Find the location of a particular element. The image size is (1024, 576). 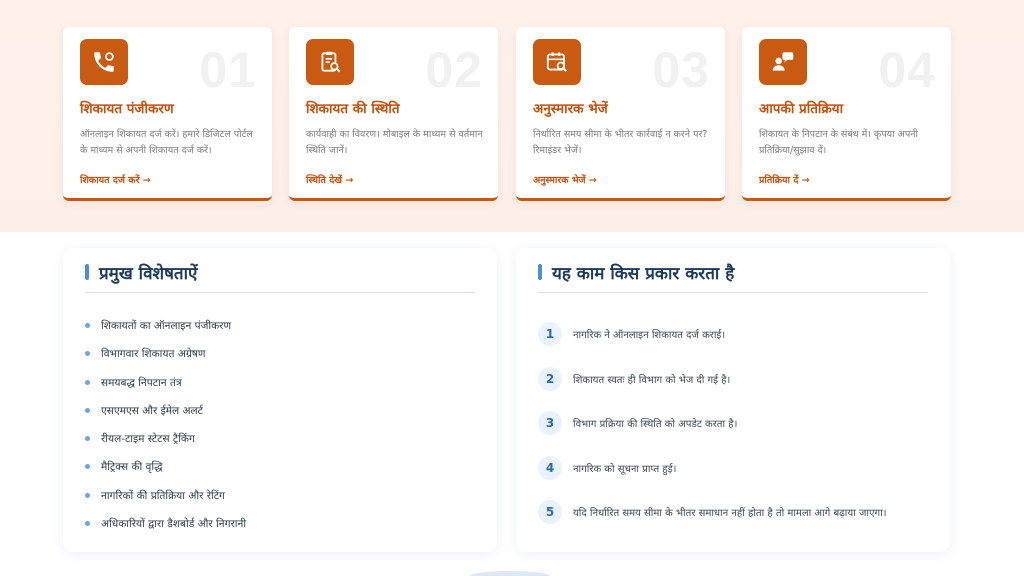

step-number-badge: 2 is located at coordinates (550, 378).